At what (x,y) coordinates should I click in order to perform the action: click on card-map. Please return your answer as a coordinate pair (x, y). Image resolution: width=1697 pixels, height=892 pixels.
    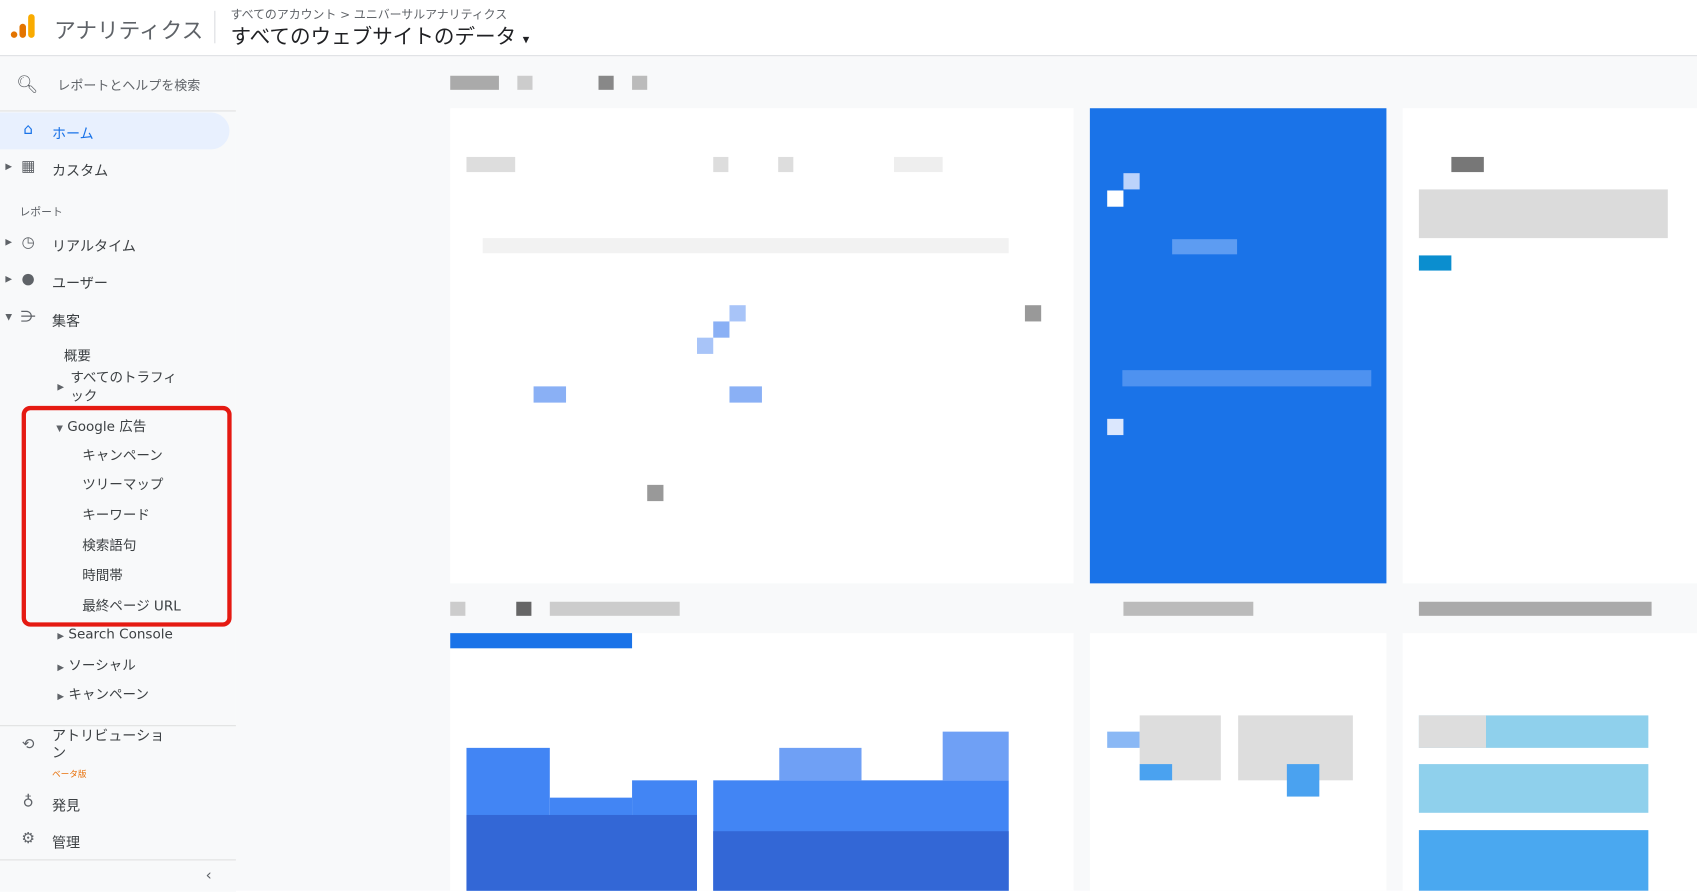
    Looking at the image, I should click on (1238, 762).